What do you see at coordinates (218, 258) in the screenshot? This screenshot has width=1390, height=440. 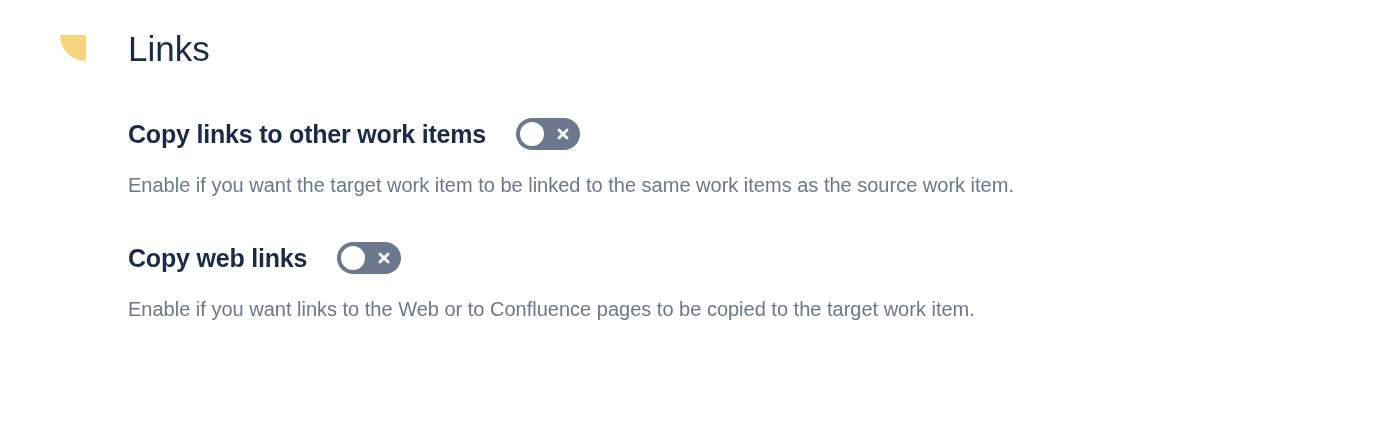 I see `setting-label: Copy web links` at bounding box center [218, 258].